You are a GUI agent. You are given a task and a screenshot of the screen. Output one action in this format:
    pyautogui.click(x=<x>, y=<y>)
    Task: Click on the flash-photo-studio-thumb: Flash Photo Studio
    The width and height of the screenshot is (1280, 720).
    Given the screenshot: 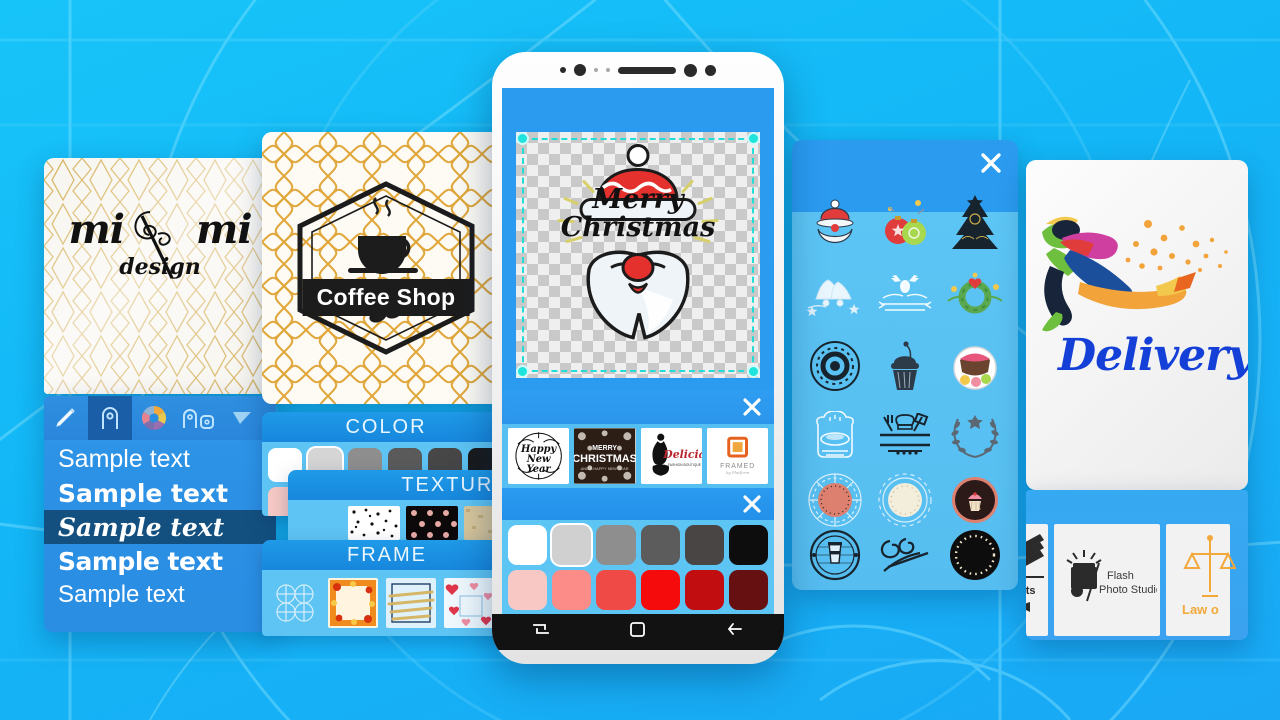 What is the action you would take?
    pyautogui.click(x=1107, y=580)
    